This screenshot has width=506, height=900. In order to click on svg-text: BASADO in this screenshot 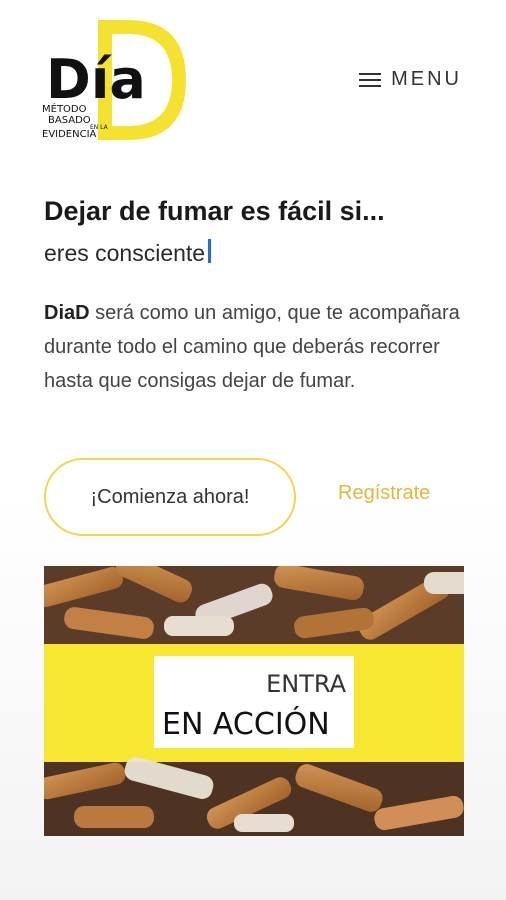, I will do `click(69, 120)`.